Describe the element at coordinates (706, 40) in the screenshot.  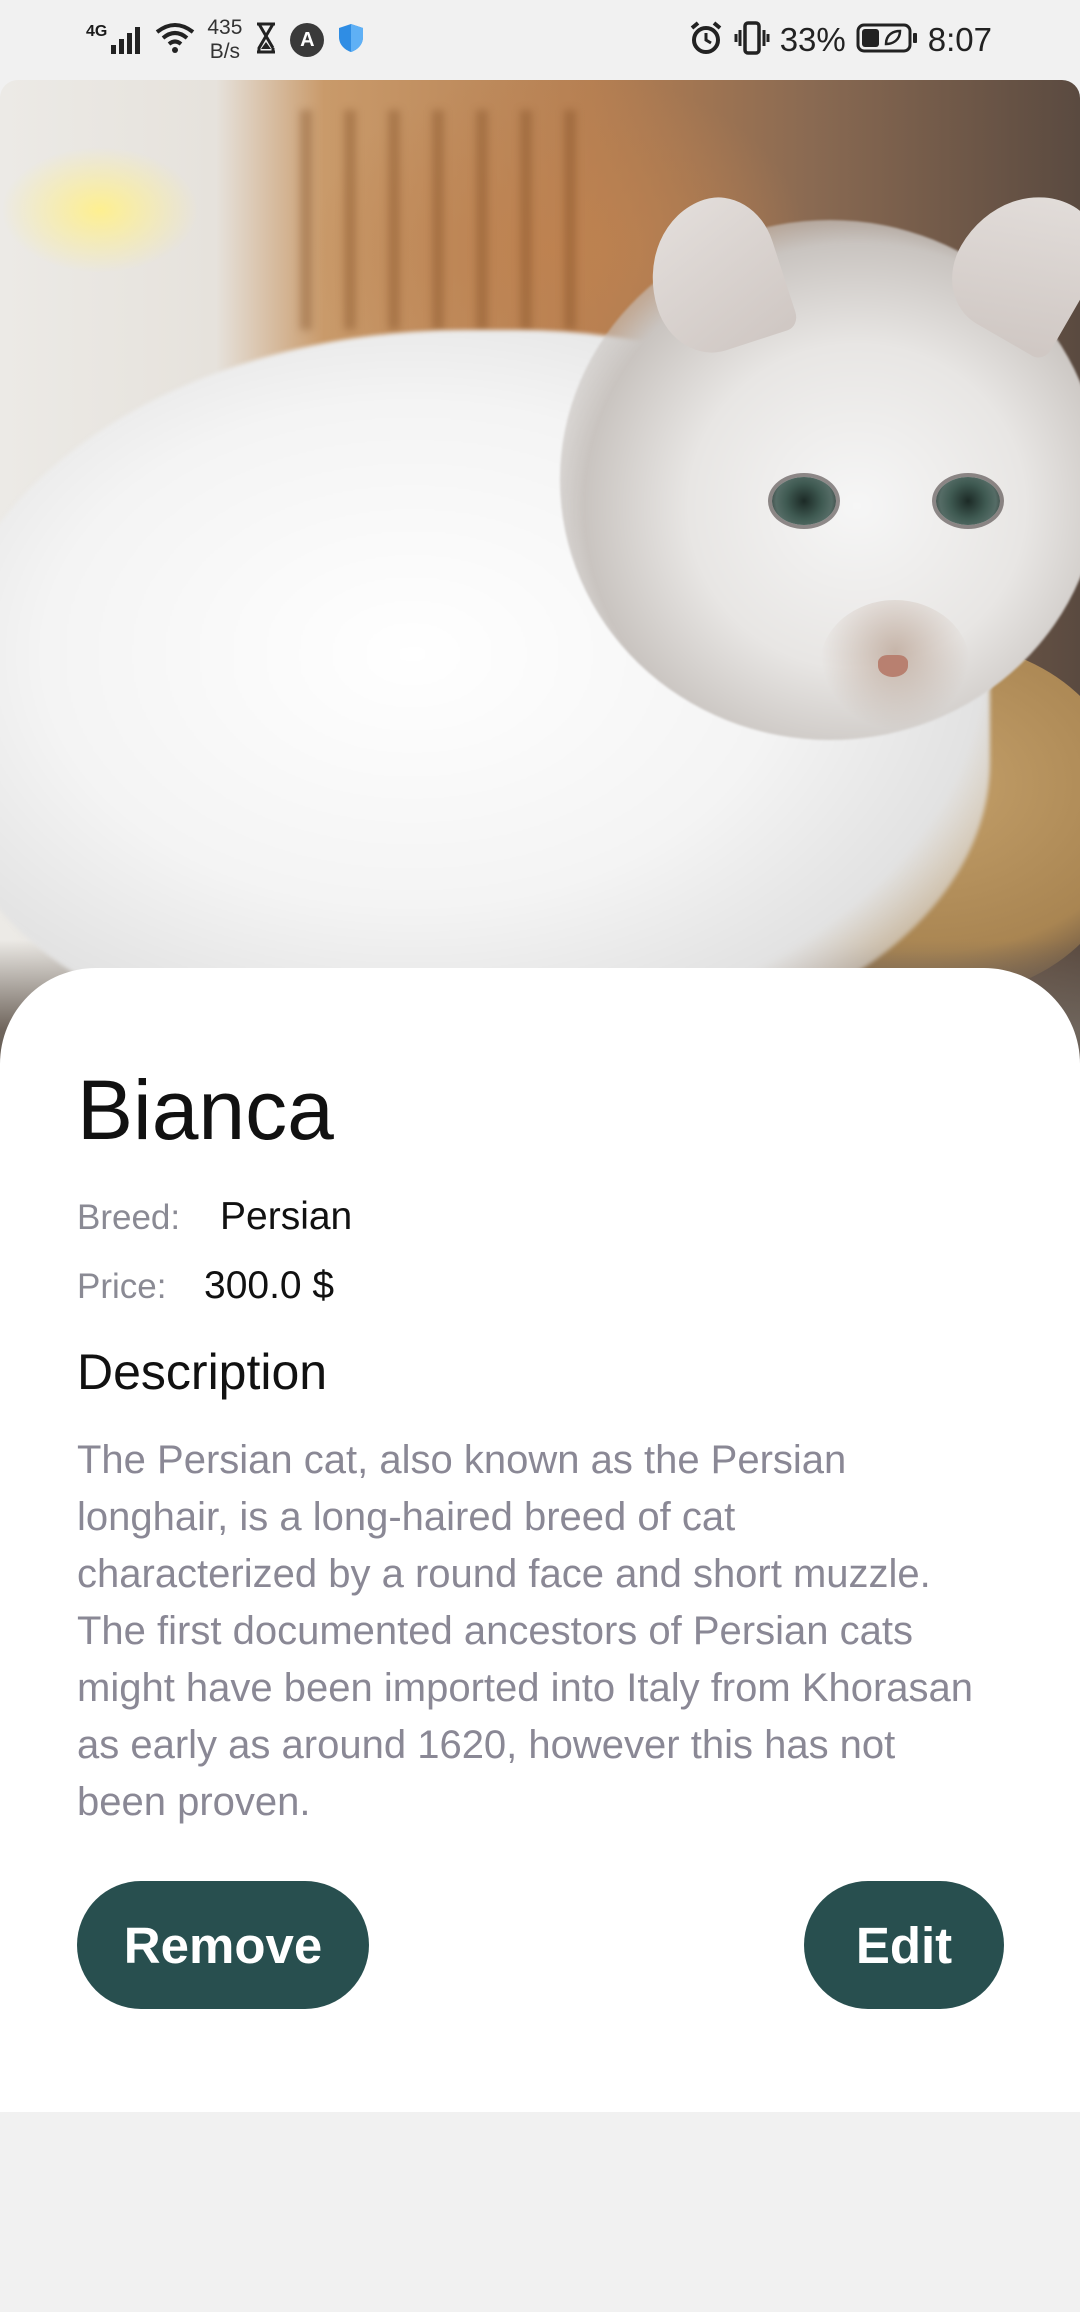
I see `alarm-icon` at that location.